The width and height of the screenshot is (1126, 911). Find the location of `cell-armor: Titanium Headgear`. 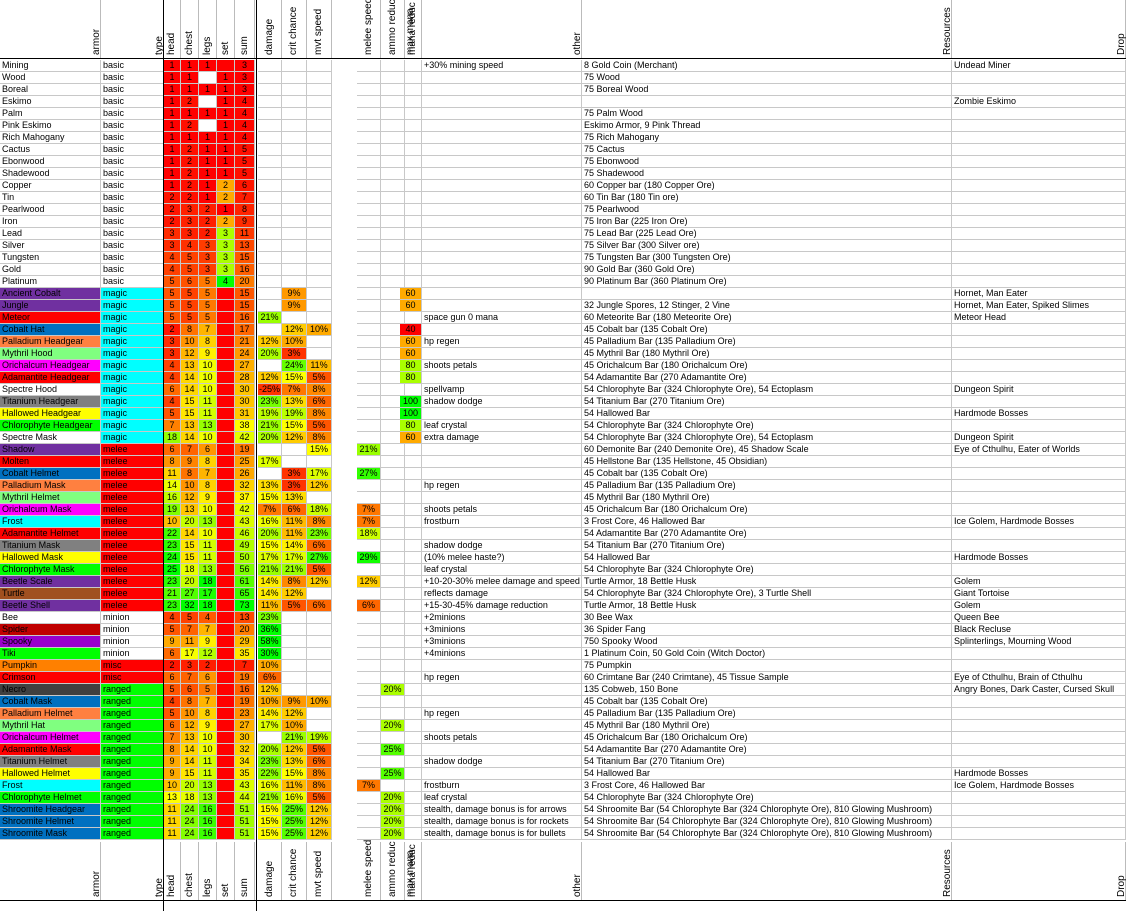

cell-armor: Titanium Headgear is located at coordinates (50, 402).